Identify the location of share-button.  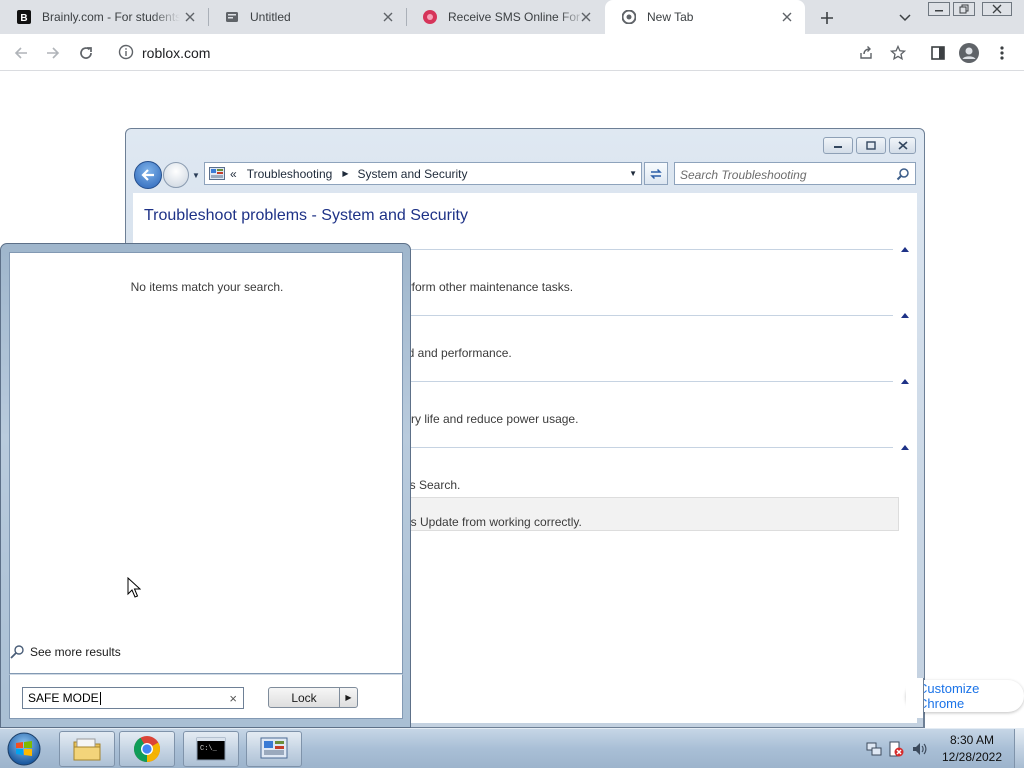
(866, 53).